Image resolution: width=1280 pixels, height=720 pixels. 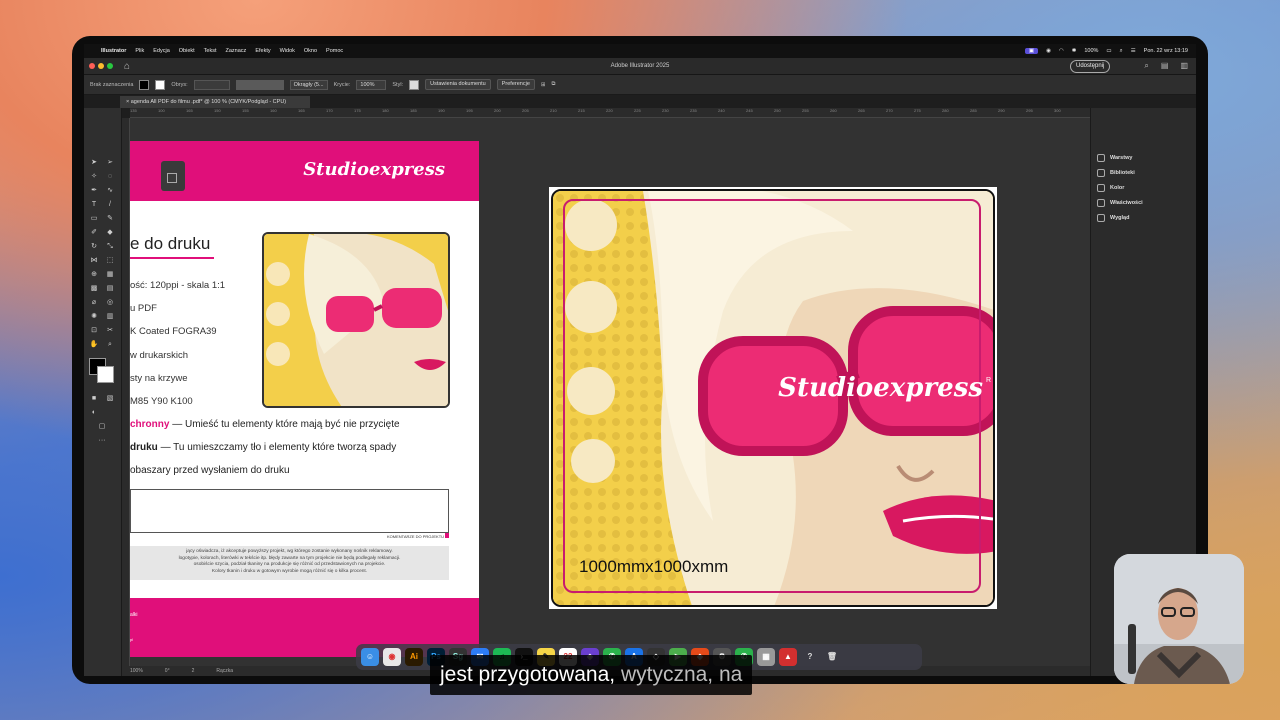 I want to click on artboard-options-icon, so click(x=172, y=178).